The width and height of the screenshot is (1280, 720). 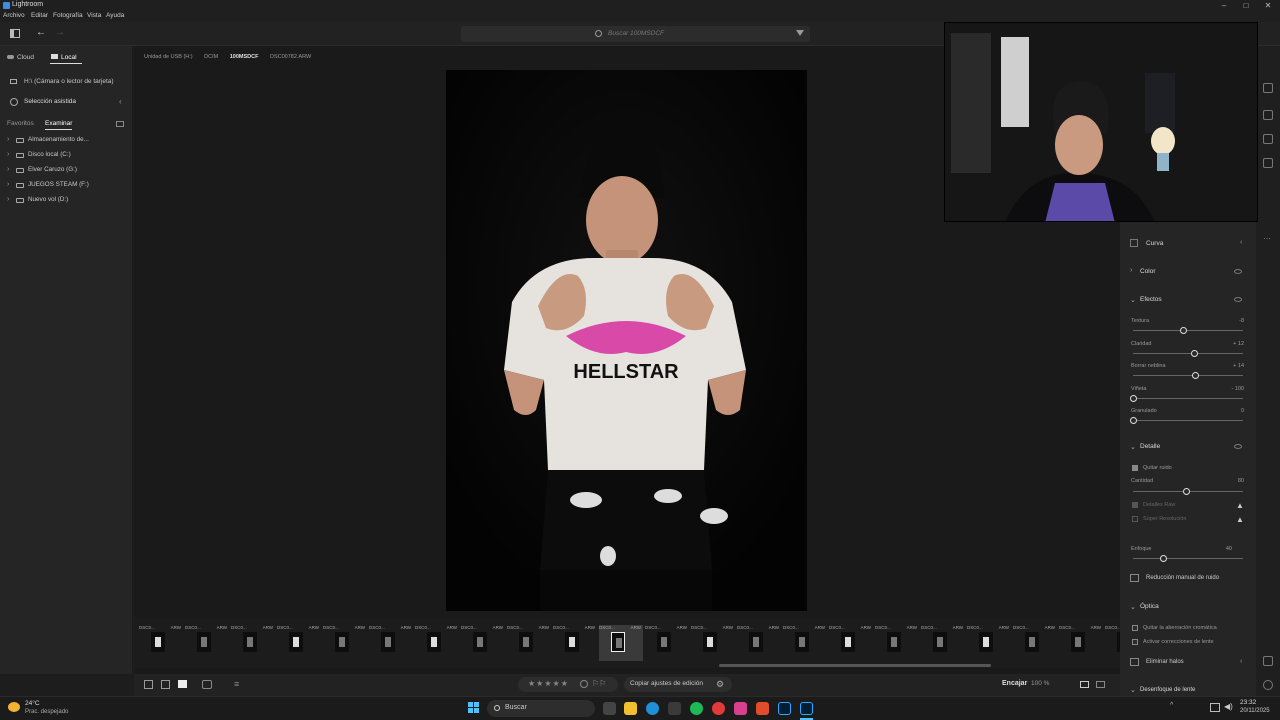 What do you see at coordinates (68, 15) in the screenshot?
I see `menu-fotografia: Fotografía` at bounding box center [68, 15].